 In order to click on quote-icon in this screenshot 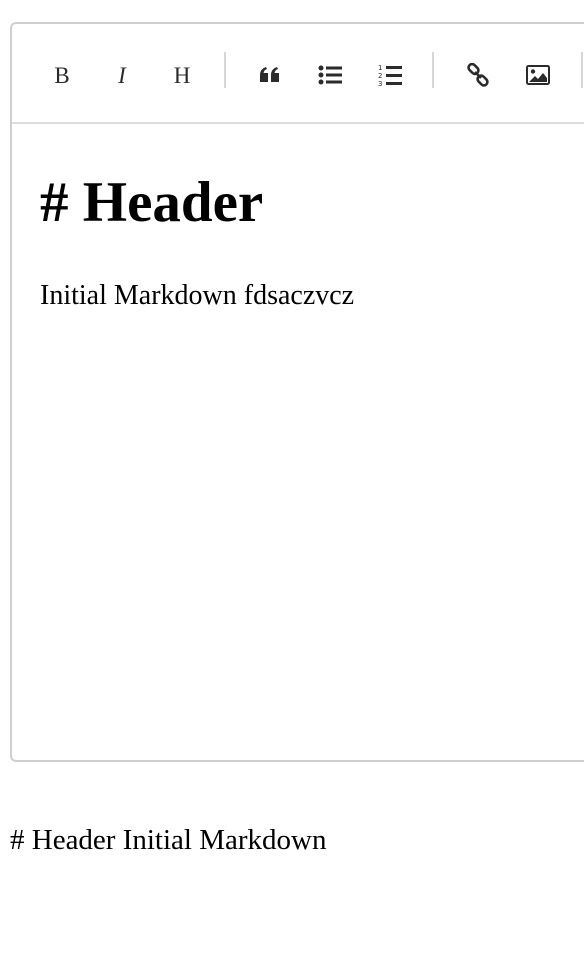, I will do `click(269, 74)`.